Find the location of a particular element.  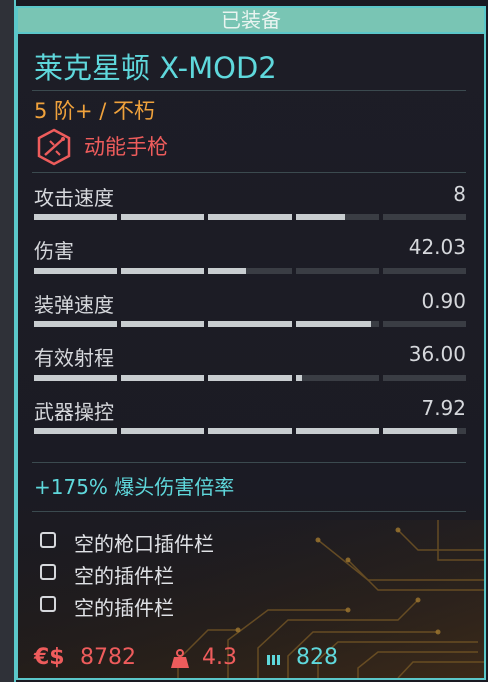

stat-value-handling: 7.92 is located at coordinates (443, 408).